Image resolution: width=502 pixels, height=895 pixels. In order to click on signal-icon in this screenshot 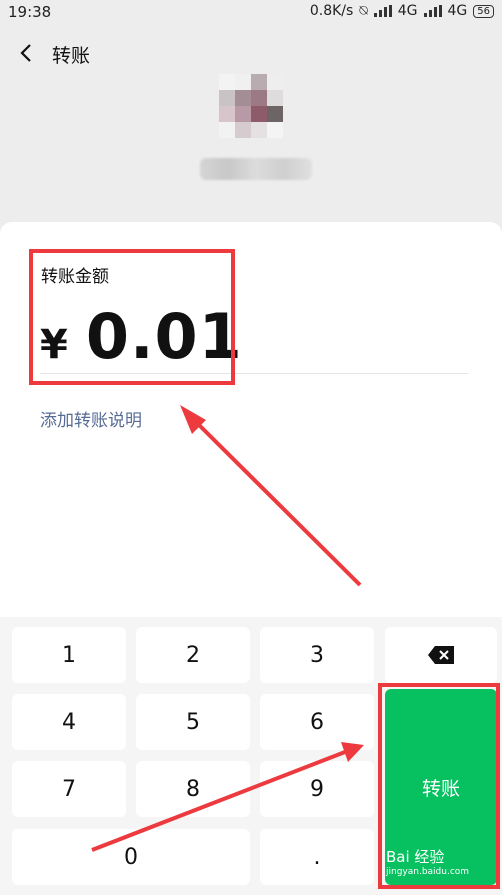, I will do `click(382, 11)`.